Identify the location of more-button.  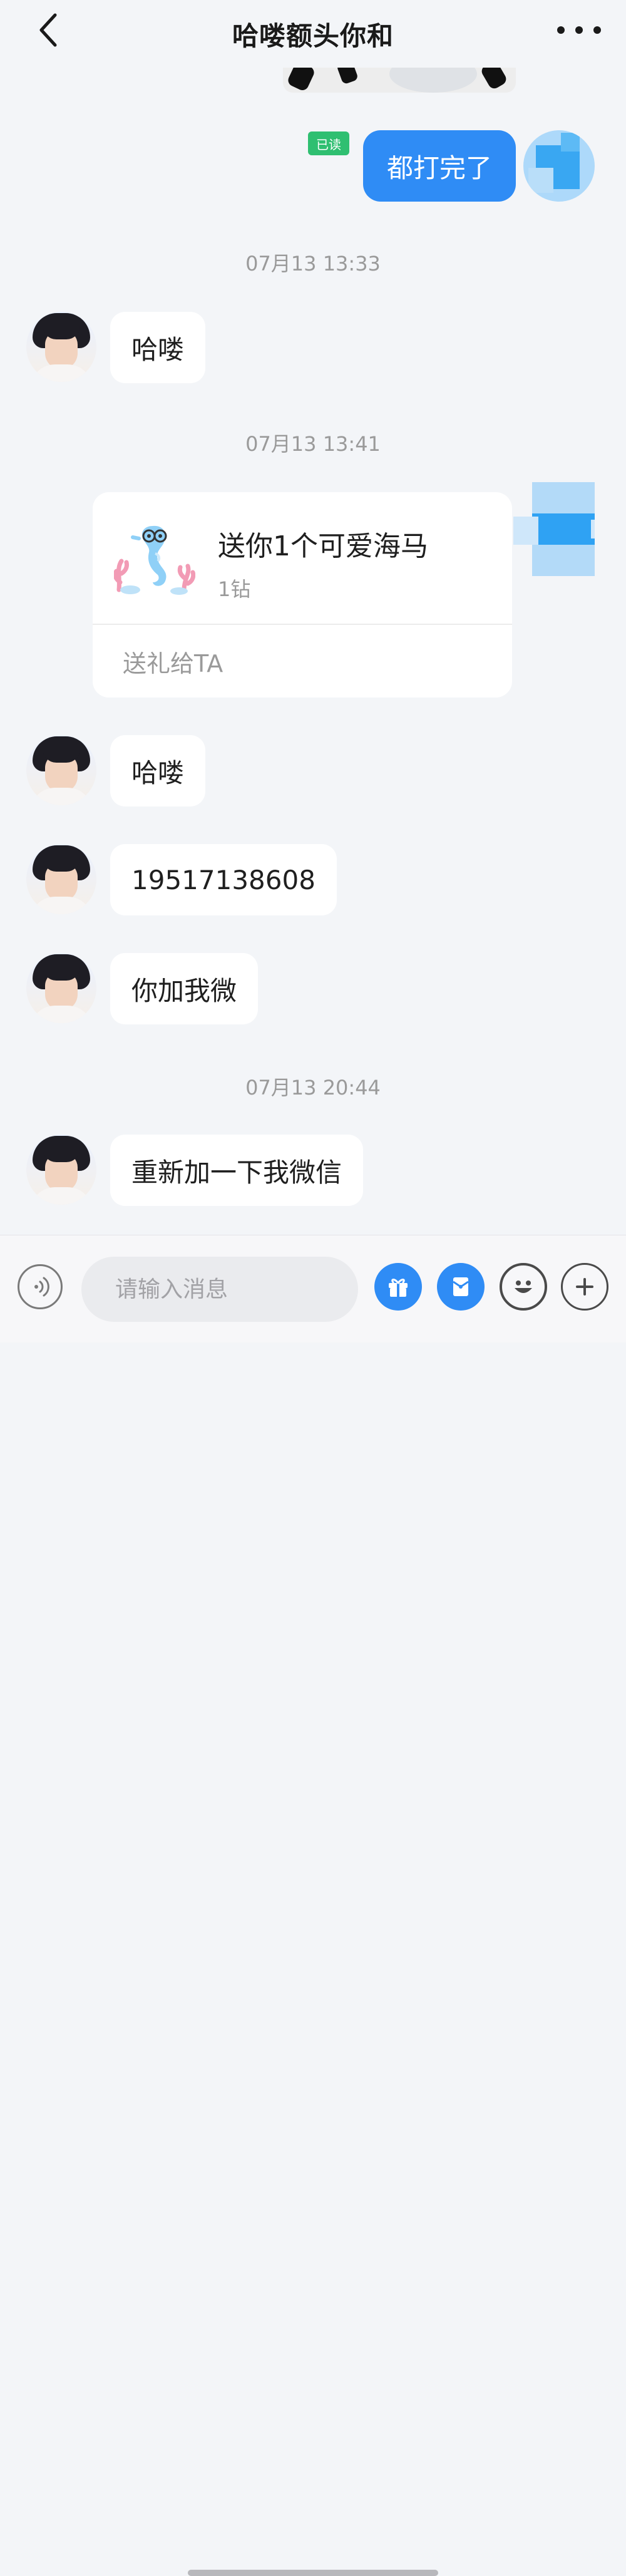
(579, 31).